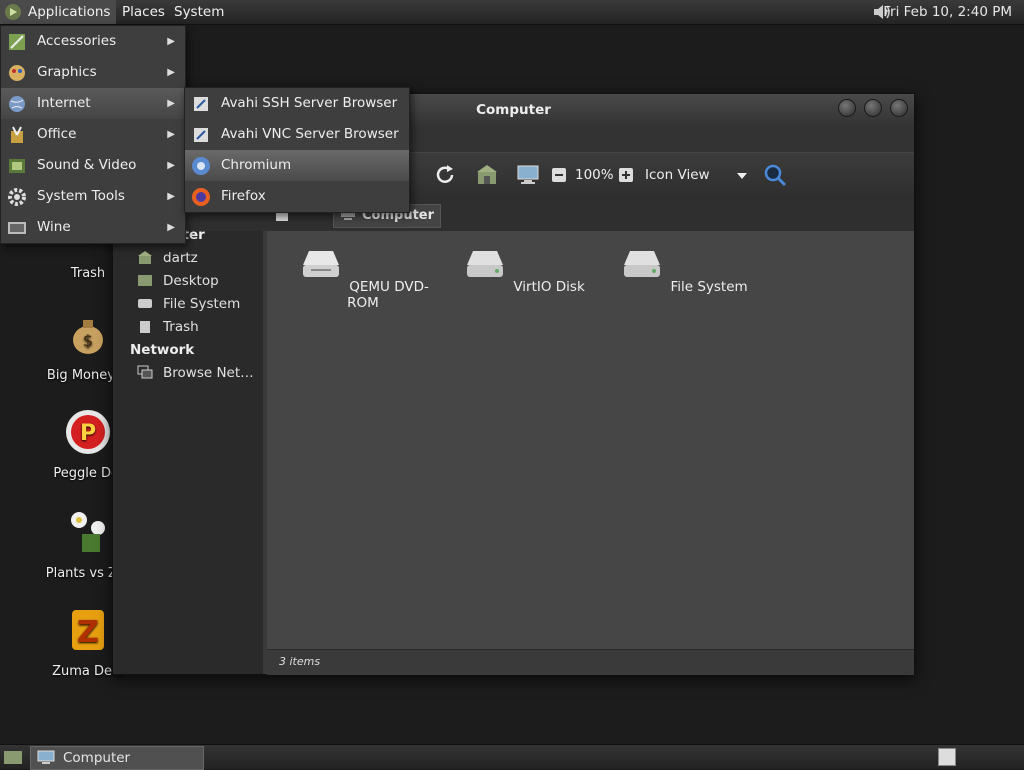  I want to click on office-icon, so click(17, 134).